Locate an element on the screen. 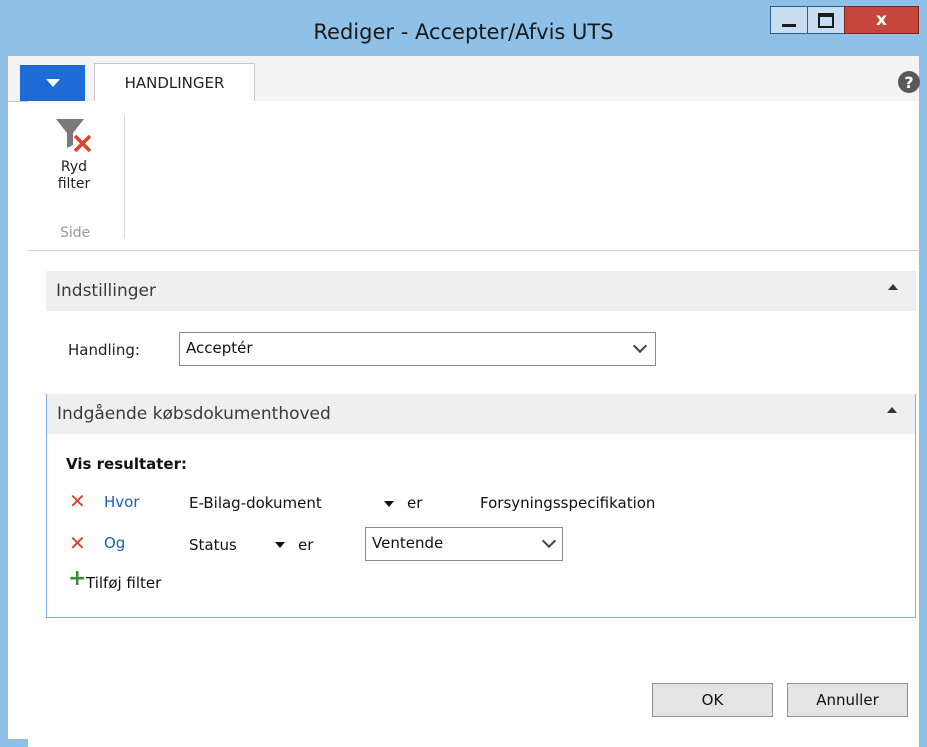 Image resolution: width=927 pixels, height=747 pixels. clear-filter-button: Ryd filter is located at coordinates (74, 154).